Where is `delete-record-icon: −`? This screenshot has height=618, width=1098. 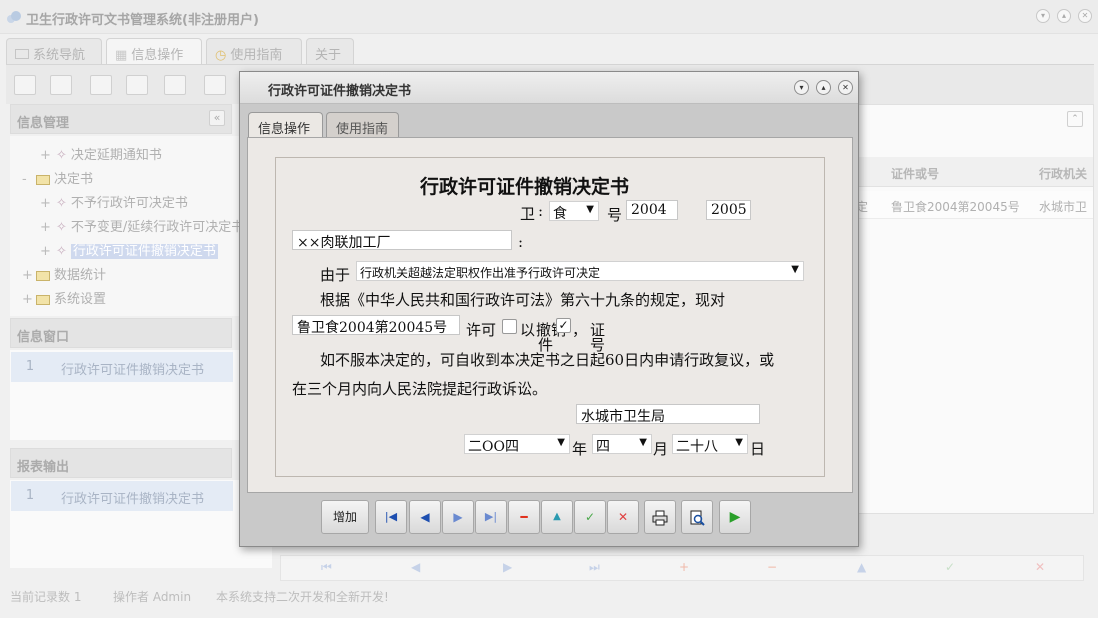 delete-record-icon: − is located at coordinates (772, 567).